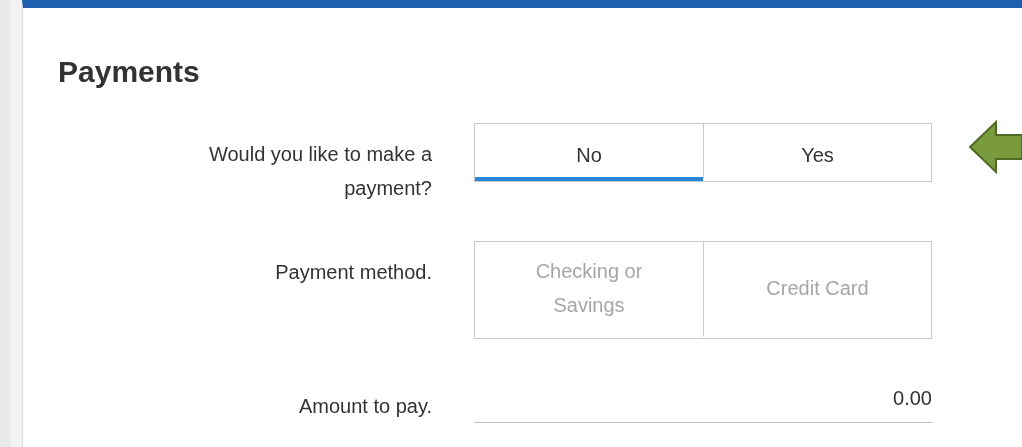  I want to click on arrow-icon, so click(995, 147).